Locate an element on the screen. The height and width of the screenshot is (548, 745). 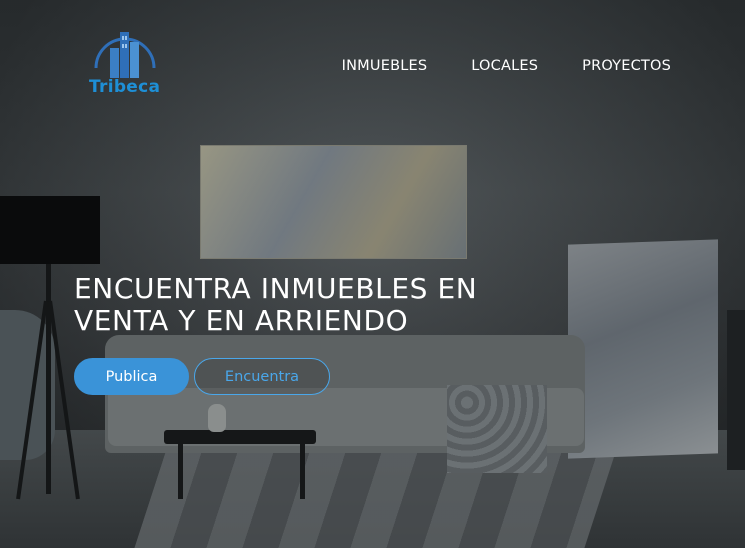
publica-button: Publica is located at coordinates (131, 376).